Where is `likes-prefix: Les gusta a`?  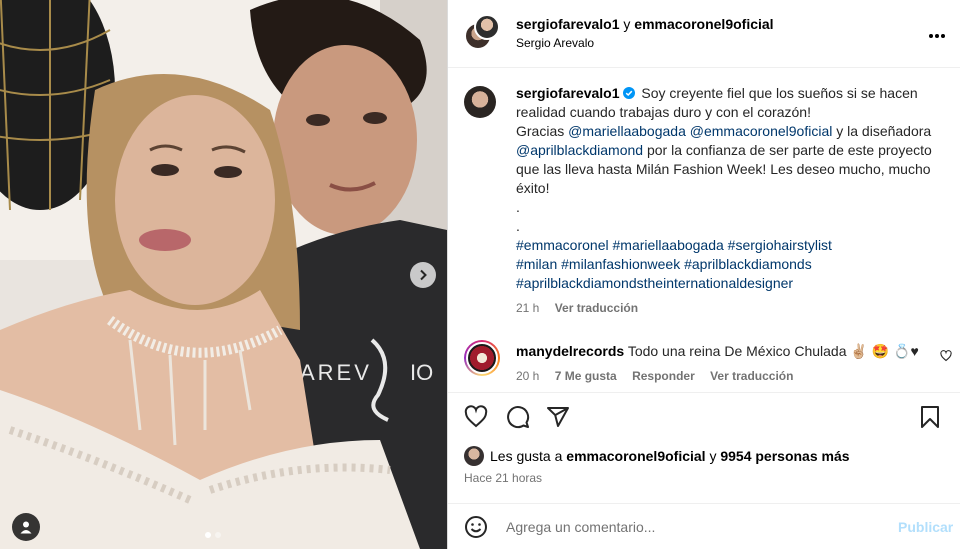
likes-prefix: Les gusta a is located at coordinates (526, 456).